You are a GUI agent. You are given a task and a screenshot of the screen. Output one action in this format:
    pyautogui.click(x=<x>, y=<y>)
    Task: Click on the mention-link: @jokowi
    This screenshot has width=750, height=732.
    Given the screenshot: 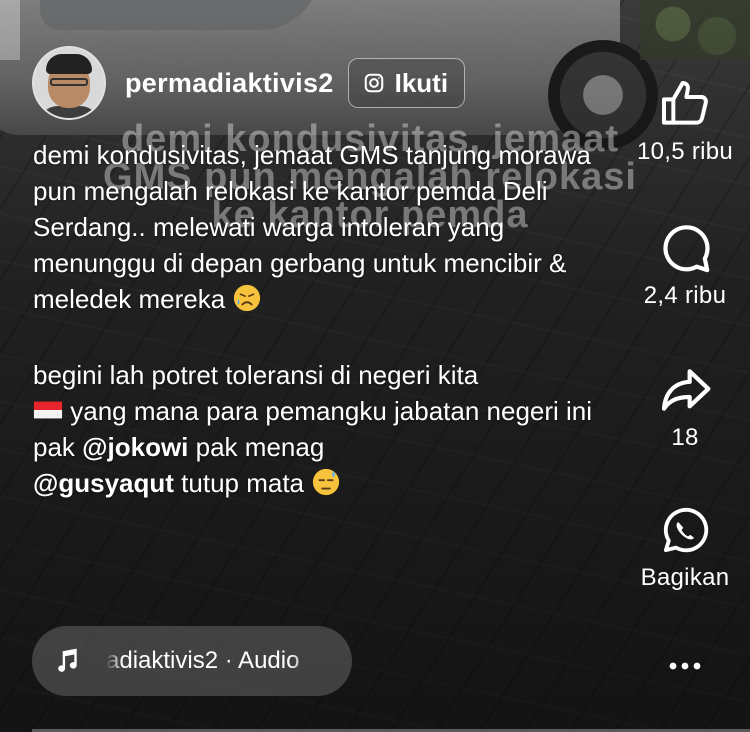 What is the action you would take?
    pyautogui.click(x=135, y=447)
    